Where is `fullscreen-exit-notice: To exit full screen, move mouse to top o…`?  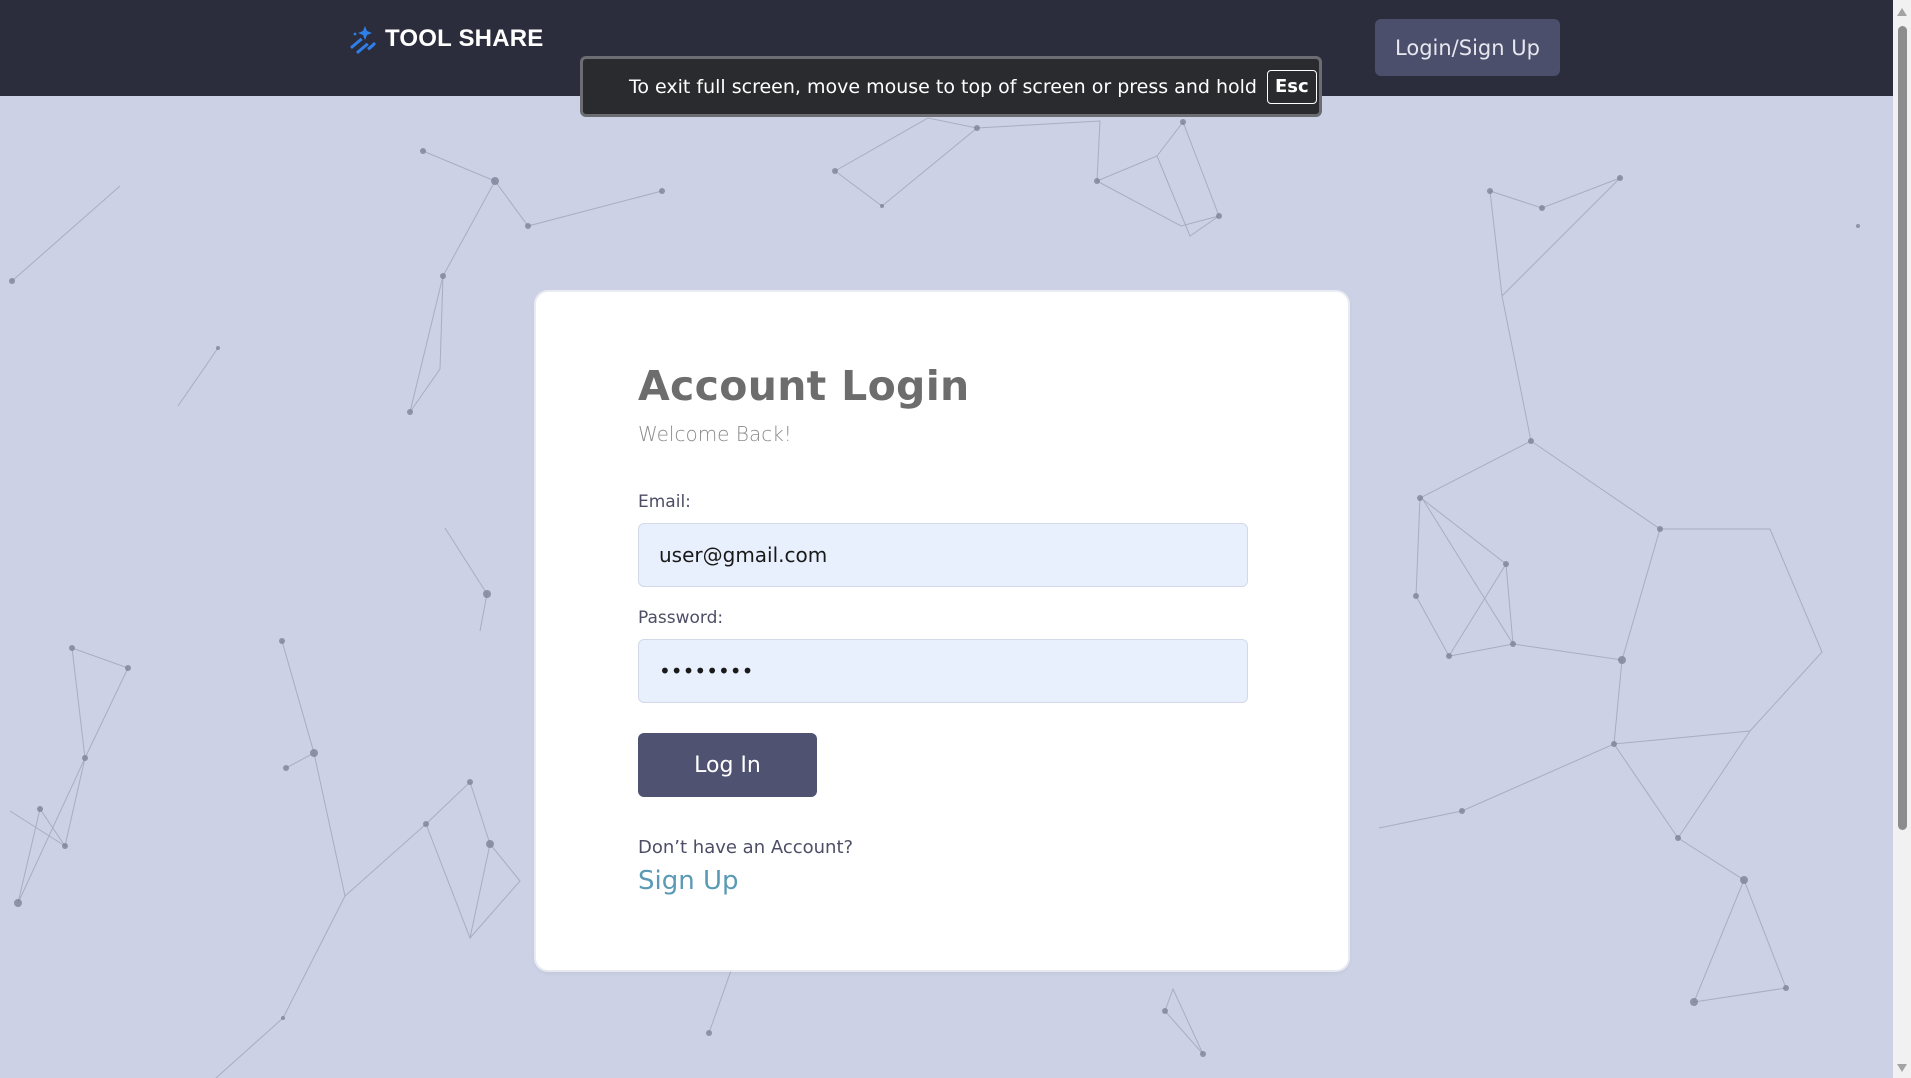 fullscreen-exit-notice: To exit full screen, move mouse to top o… is located at coordinates (951, 86).